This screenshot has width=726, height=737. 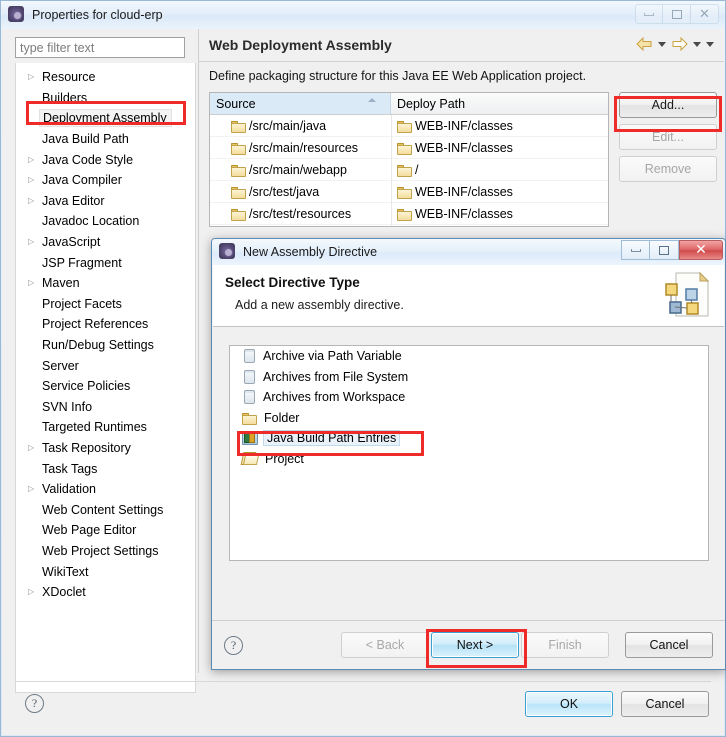 I want to click on sidebar-item-web-page-editor: ▷Web Page Editor, so click(x=105, y=530).